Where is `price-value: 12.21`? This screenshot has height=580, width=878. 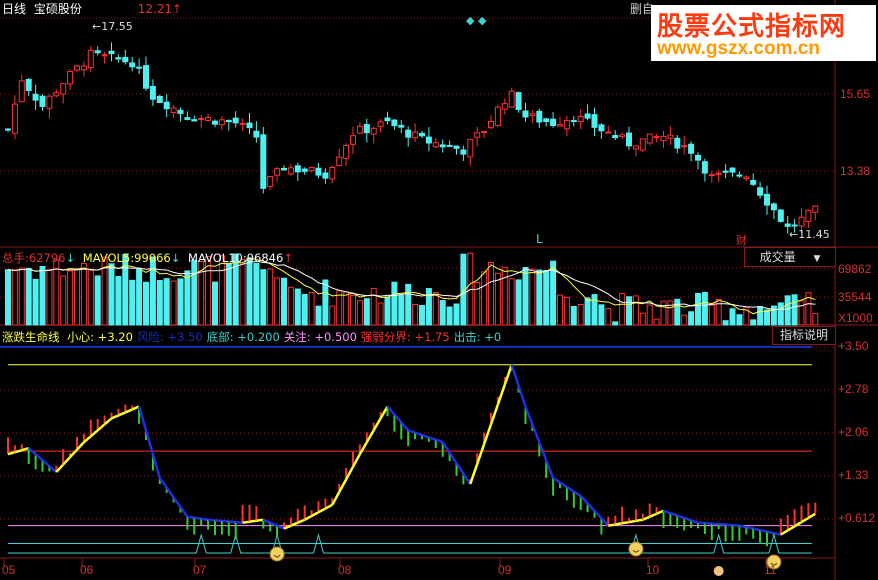 price-value: 12.21 is located at coordinates (155, 9).